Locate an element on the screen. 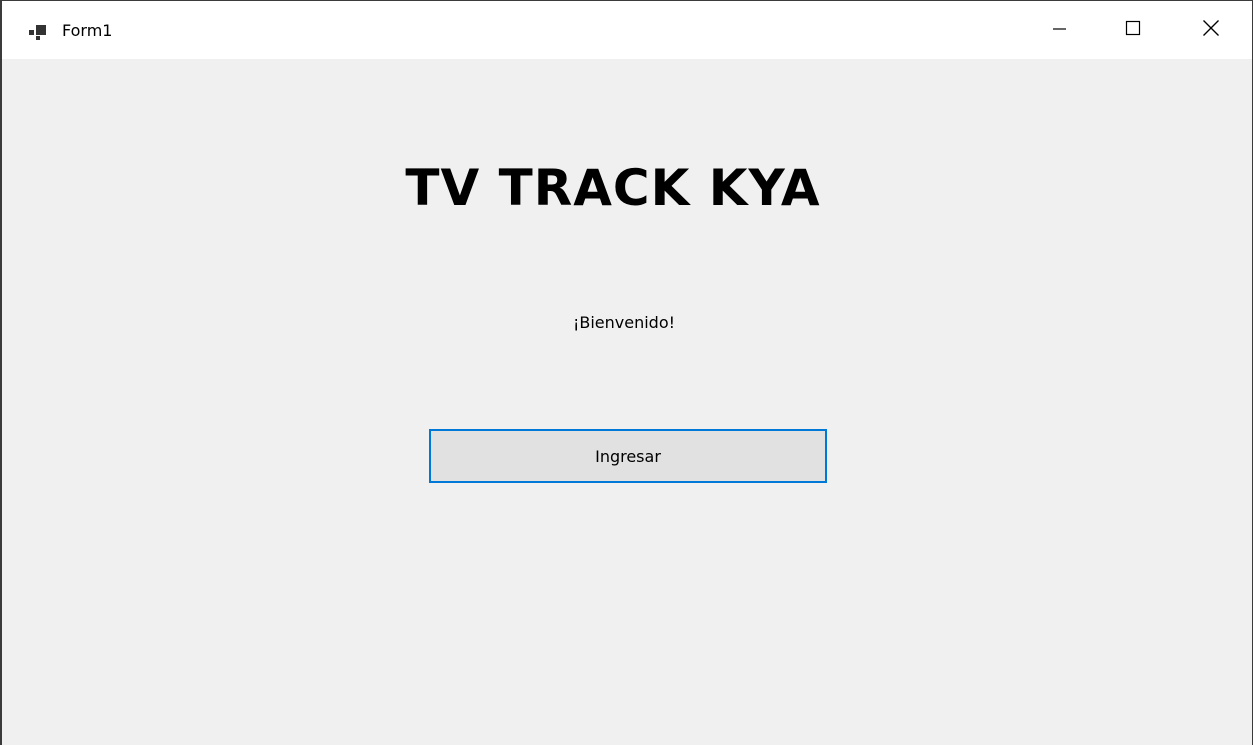  app-heading: TV TRACK KYA is located at coordinates (613, 188).